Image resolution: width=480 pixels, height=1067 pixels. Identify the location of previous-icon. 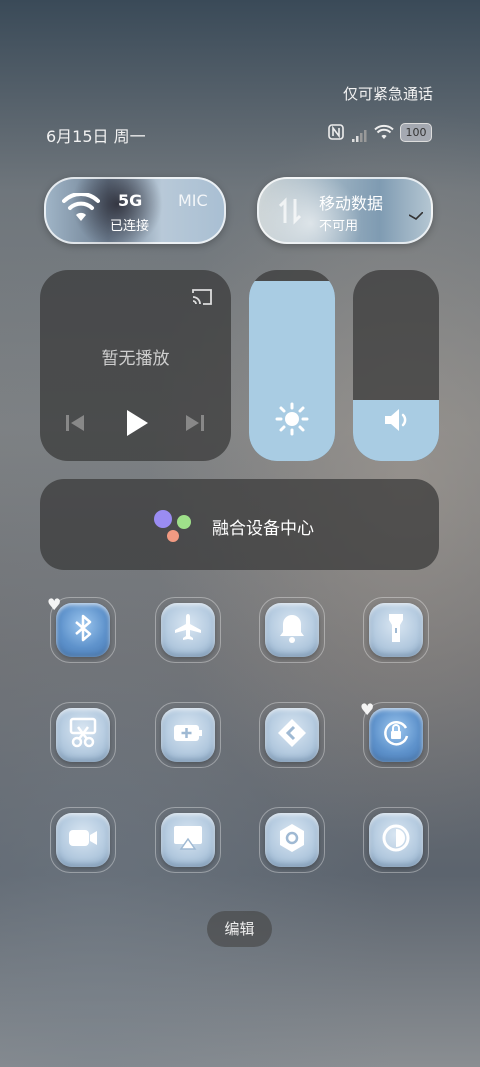
(75, 425).